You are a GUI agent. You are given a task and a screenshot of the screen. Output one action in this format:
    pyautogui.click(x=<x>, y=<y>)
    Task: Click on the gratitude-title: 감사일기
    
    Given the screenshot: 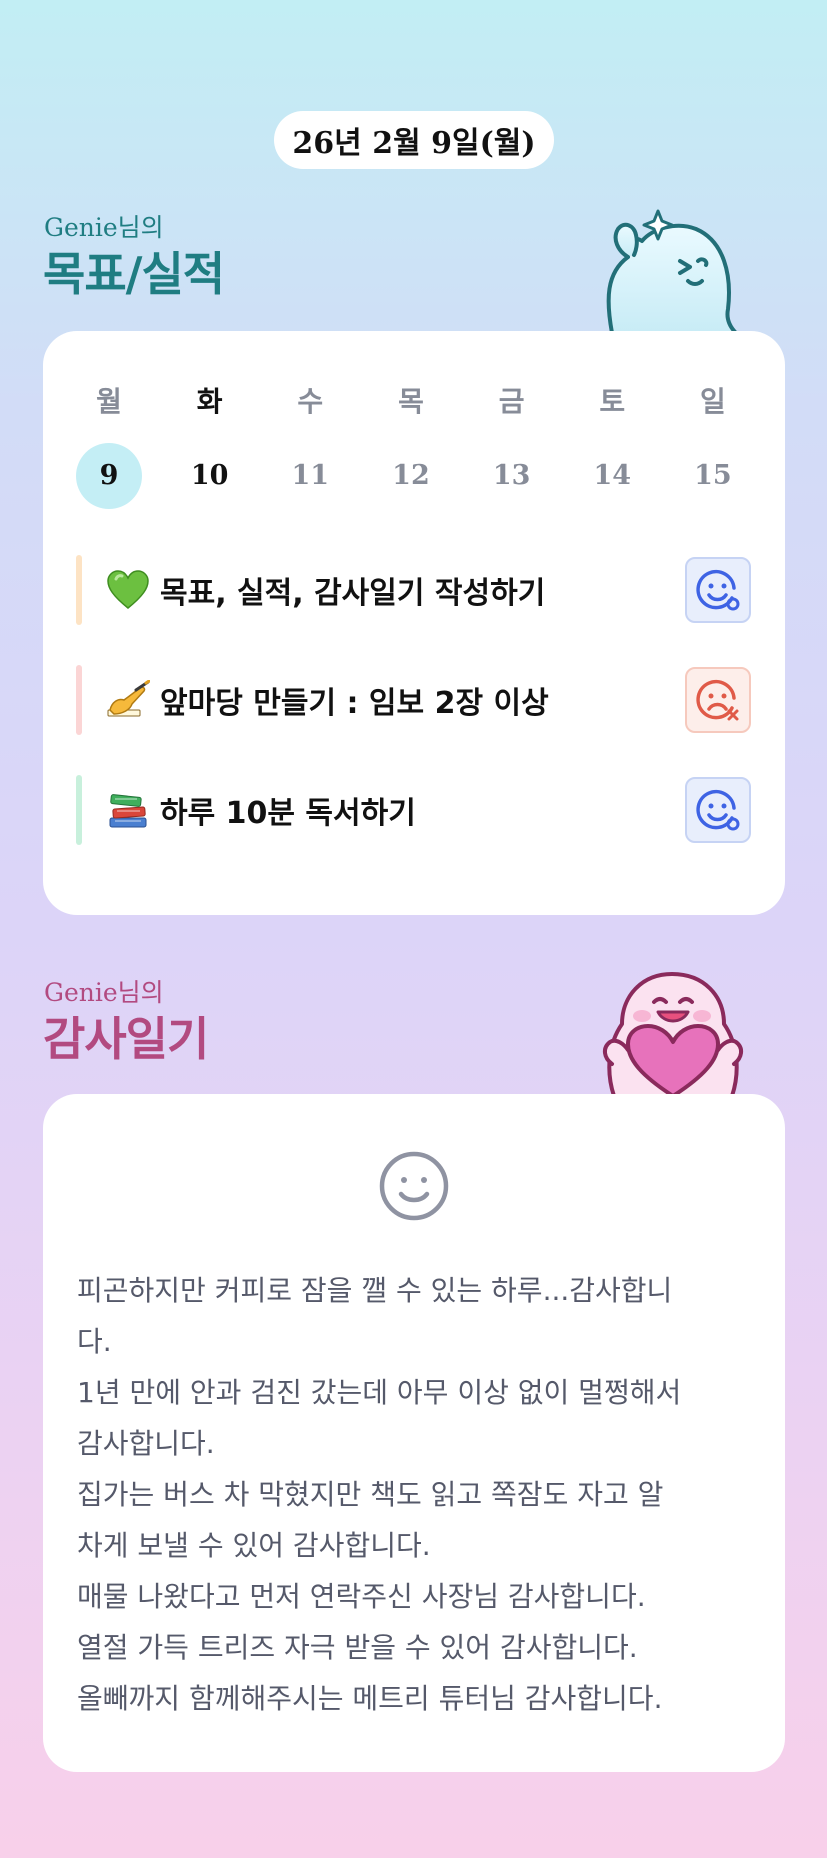 What is the action you would take?
    pyautogui.click(x=126, y=1039)
    